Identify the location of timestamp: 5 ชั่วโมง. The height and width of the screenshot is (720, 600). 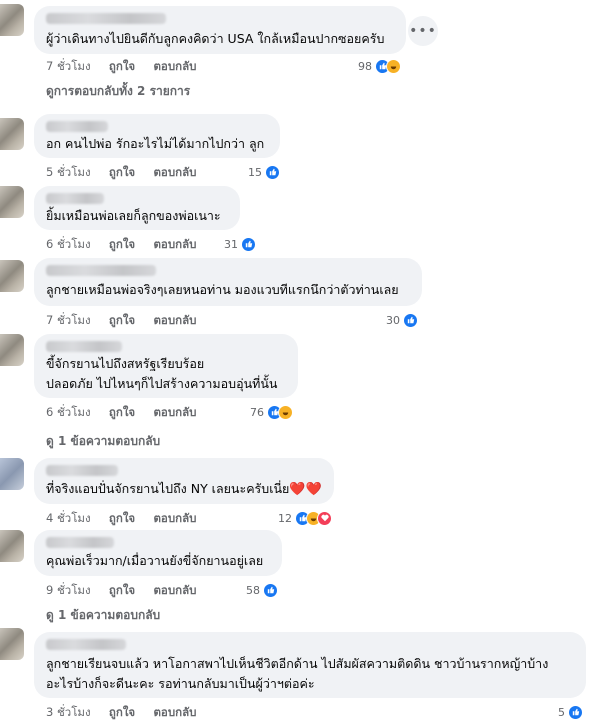
(68, 172).